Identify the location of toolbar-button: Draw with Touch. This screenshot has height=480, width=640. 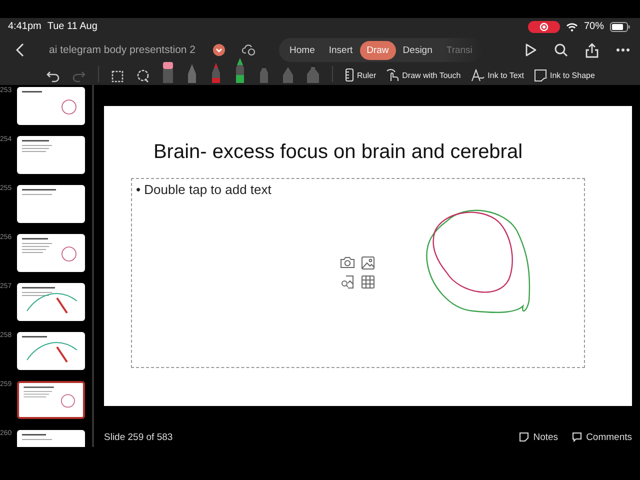
(423, 75).